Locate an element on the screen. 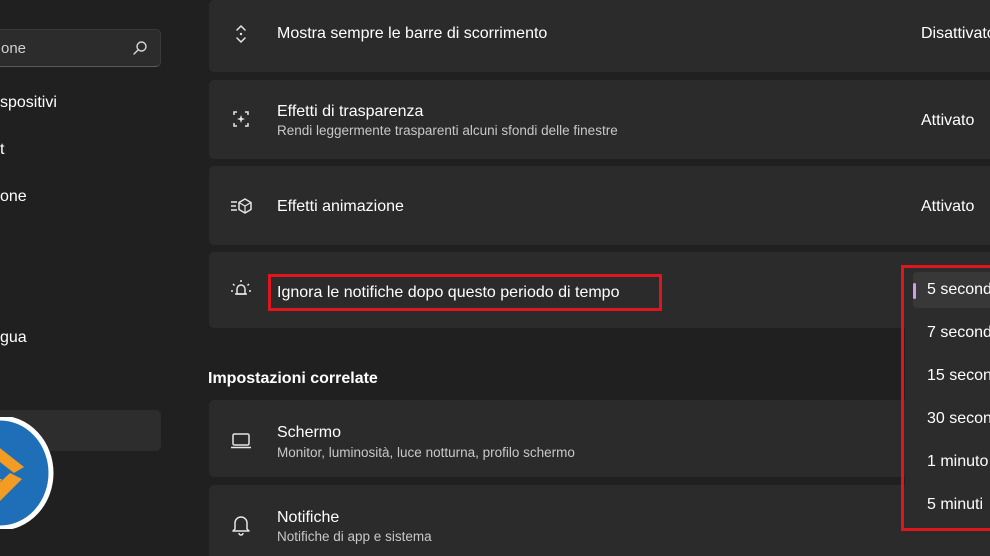 The height and width of the screenshot is (556, 990). related-title: Schermo is located at coordinates (309, 432).